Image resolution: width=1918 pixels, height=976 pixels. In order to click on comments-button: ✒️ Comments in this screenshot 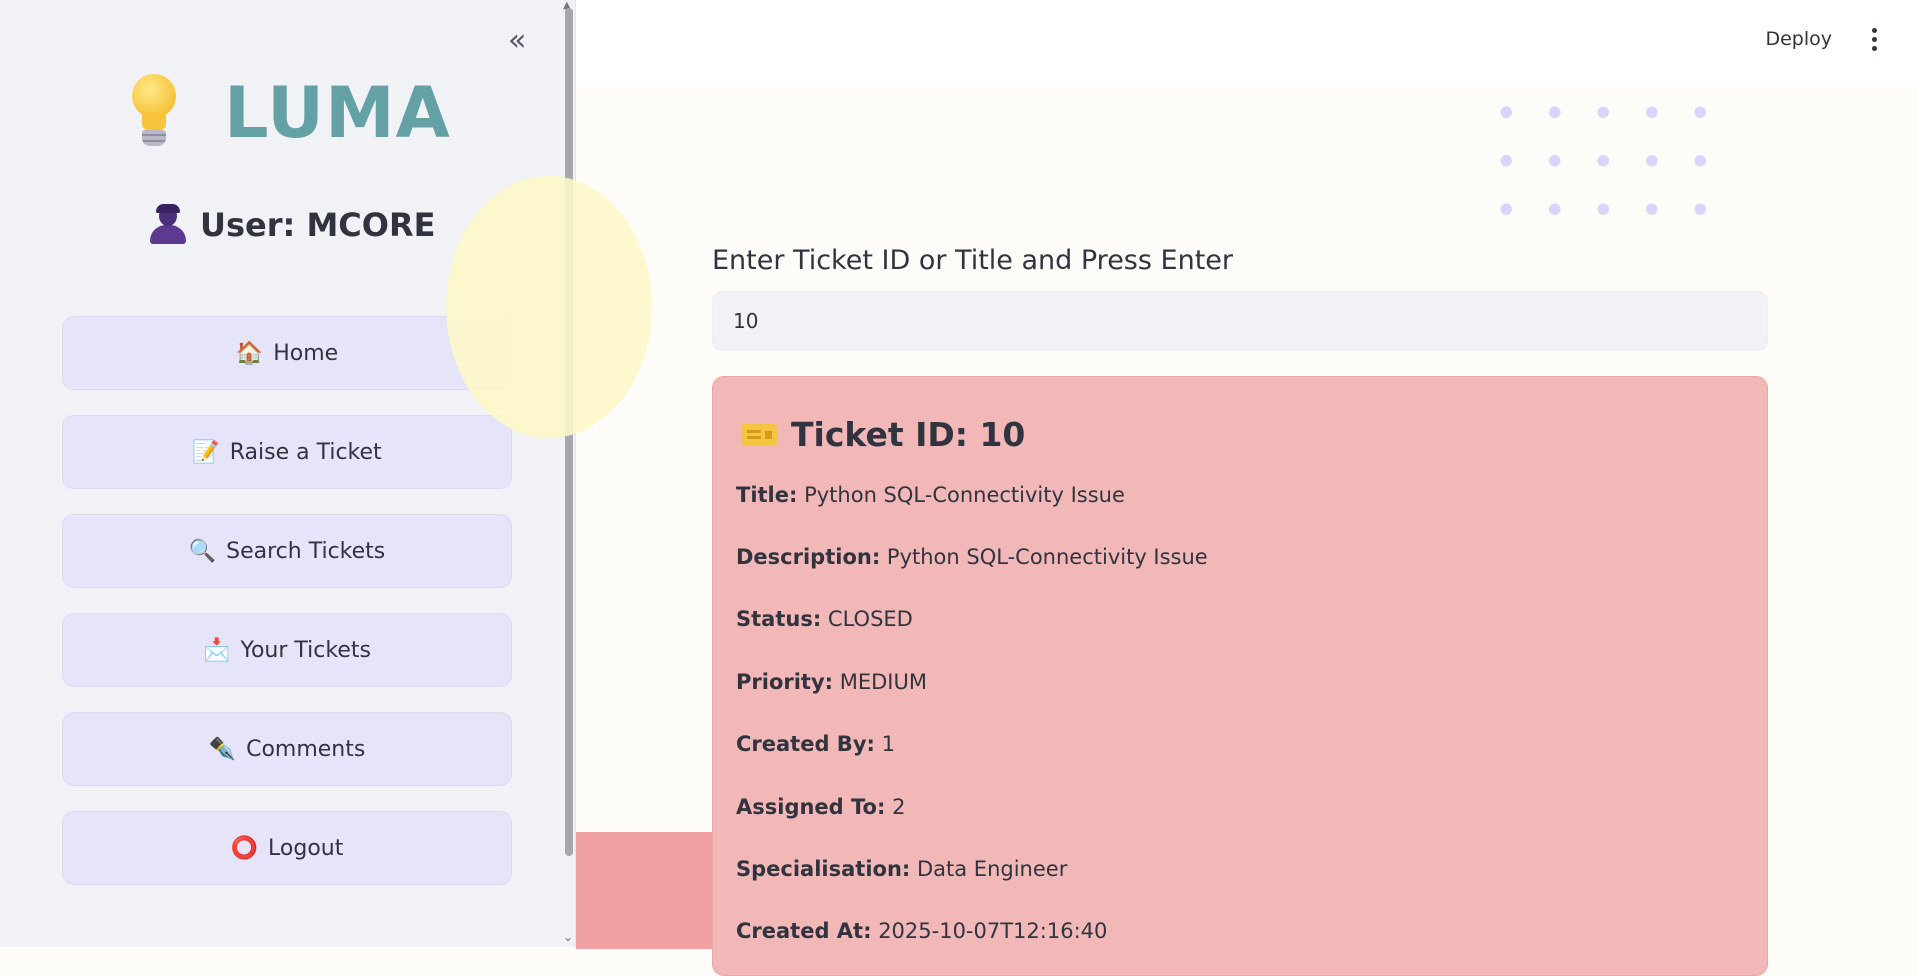, I will do `click(287, 749)`.